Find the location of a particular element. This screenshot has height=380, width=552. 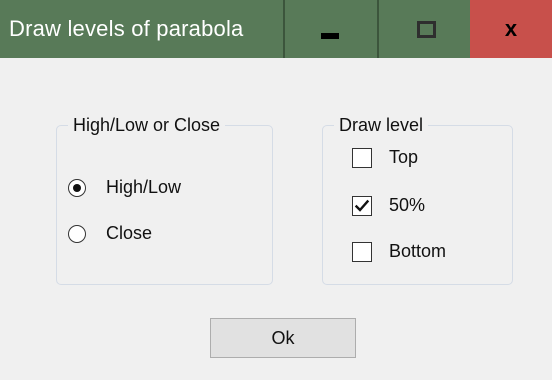

radio-close-circle is located at coordinates (77, 234).